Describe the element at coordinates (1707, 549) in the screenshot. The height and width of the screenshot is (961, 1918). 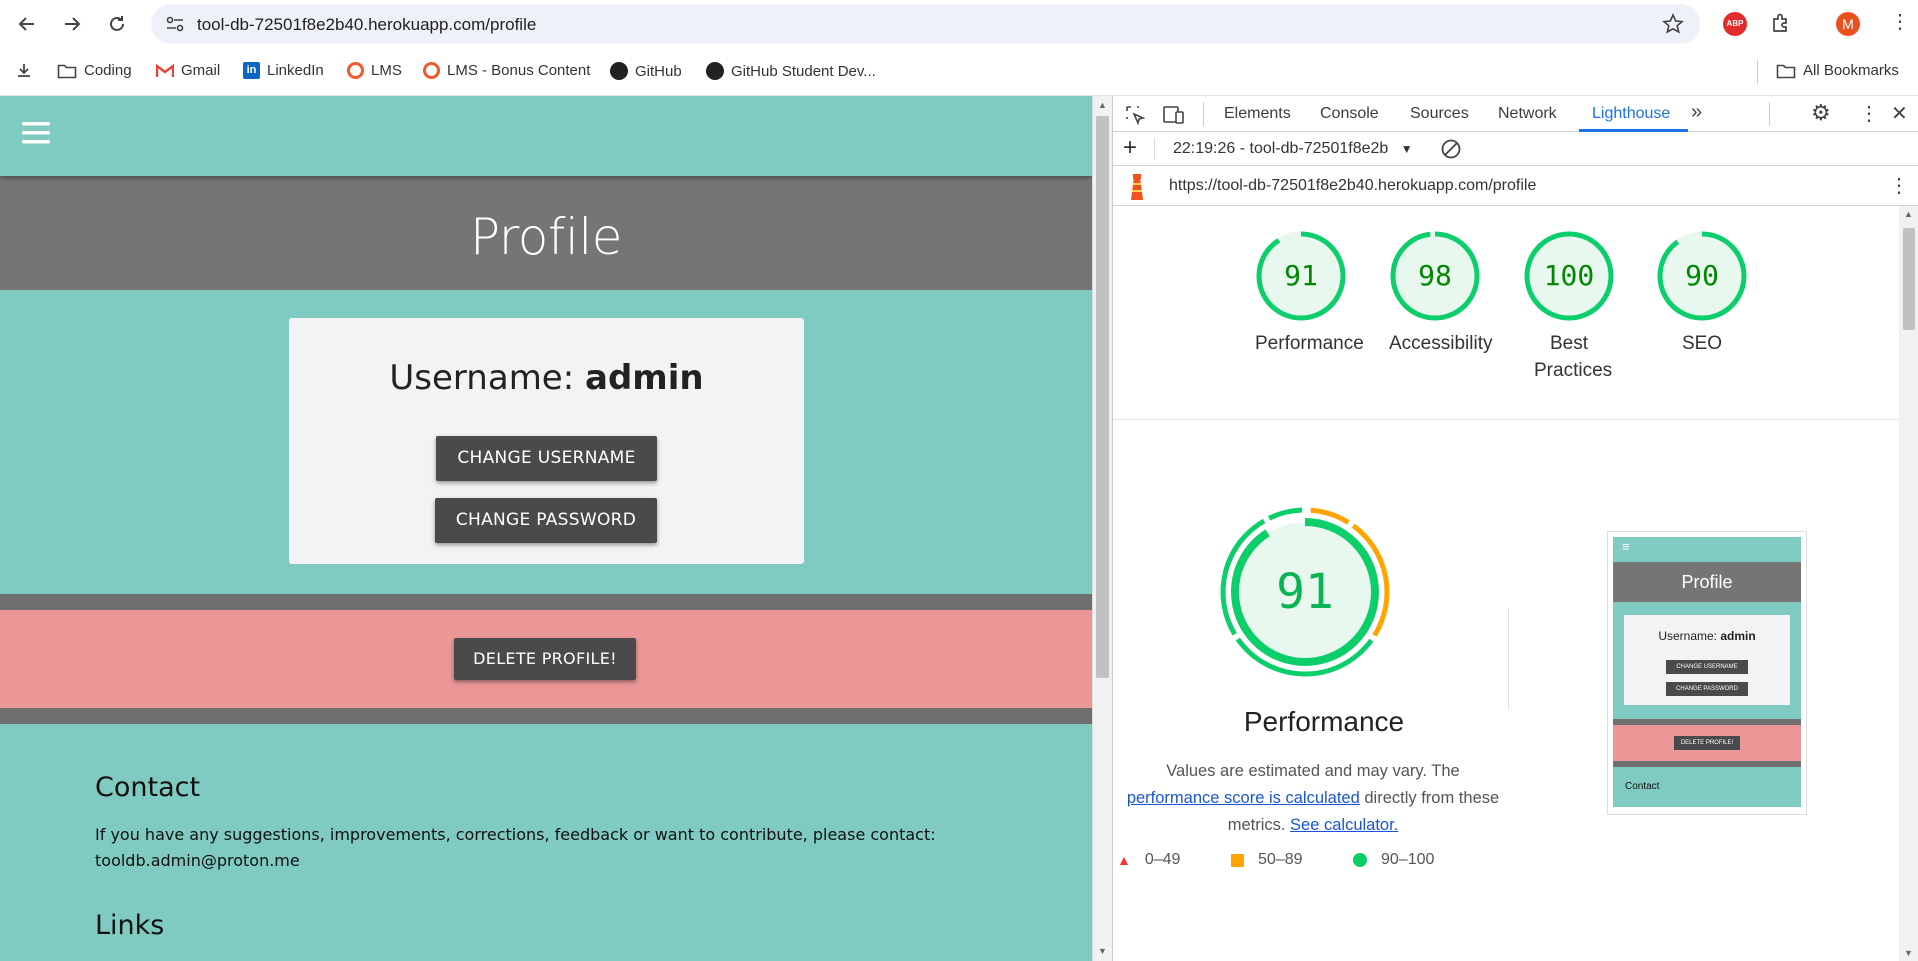
I see `thumb-header: ≡` at that location.